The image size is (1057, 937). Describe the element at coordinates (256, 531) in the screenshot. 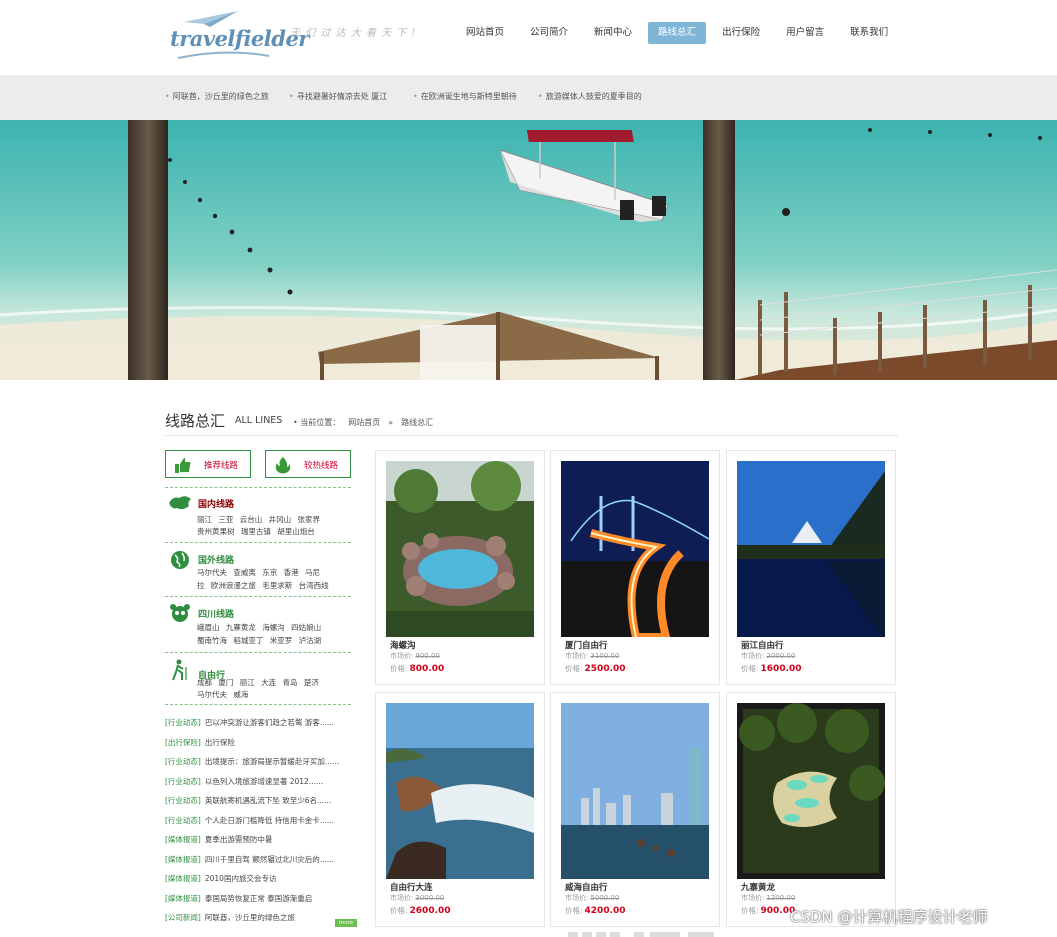

I see `category-links: 贵州黄果树 瑞里古镇 胡里山炮台` at that location.